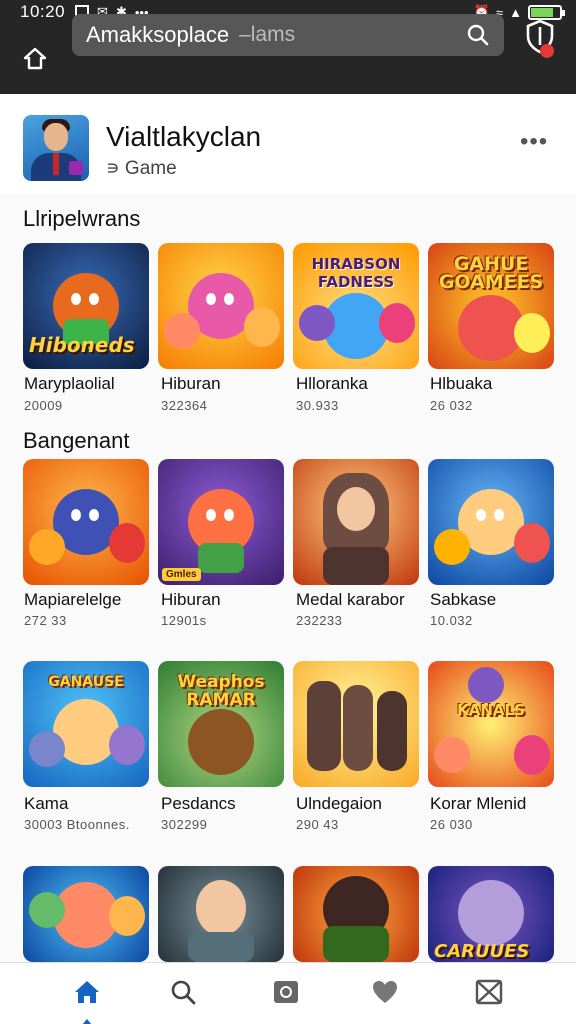  What do you see at coordinates (491, 724) in the screenshot?
I see `game-tile: KANALS` at bounding box center [491, 724].